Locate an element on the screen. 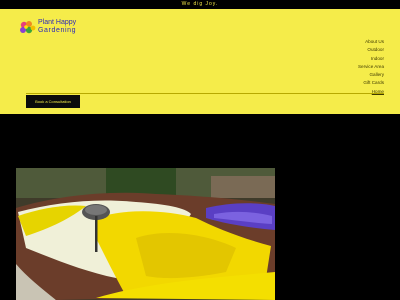 The width and height of the screenshot is (400, 300). brand-name: Plant Happy Gardening is located at coordinates (57, 27).